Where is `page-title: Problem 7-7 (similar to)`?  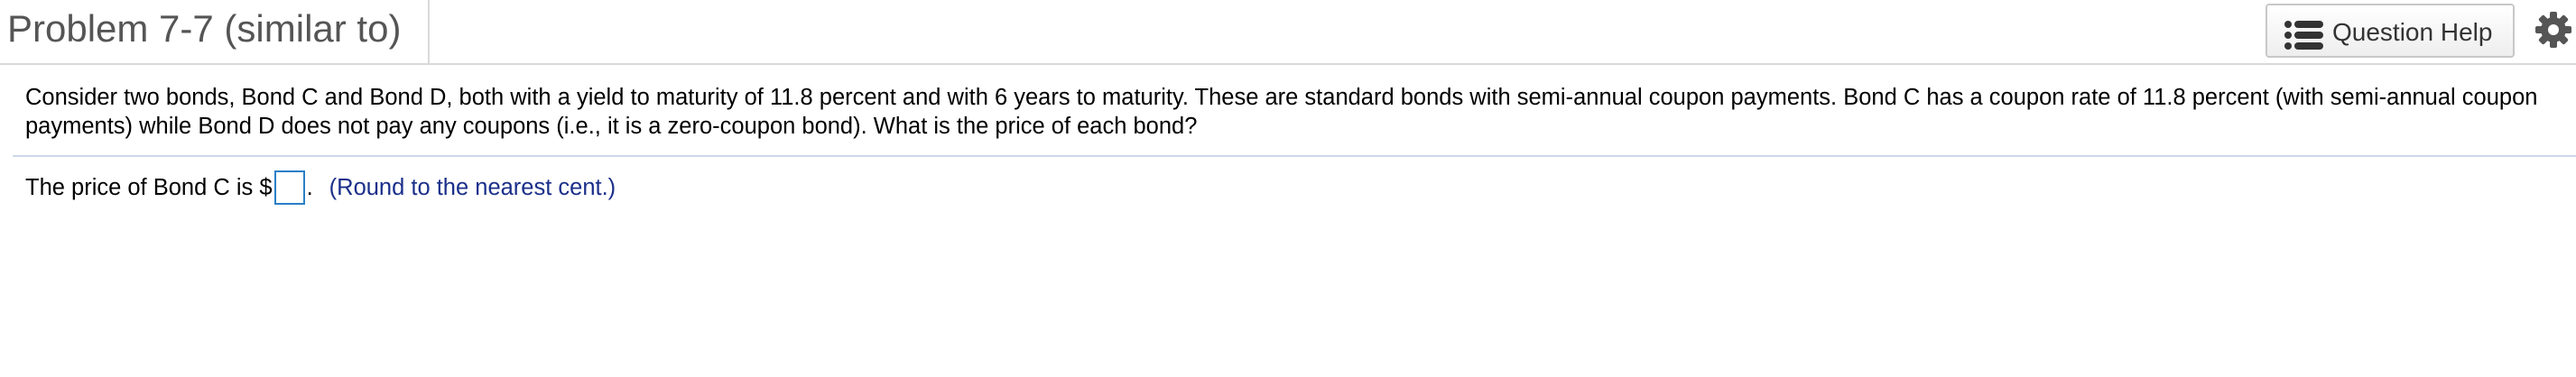
page-title: Problem 7-7 (similar to) is located at coordinates (204, 28).